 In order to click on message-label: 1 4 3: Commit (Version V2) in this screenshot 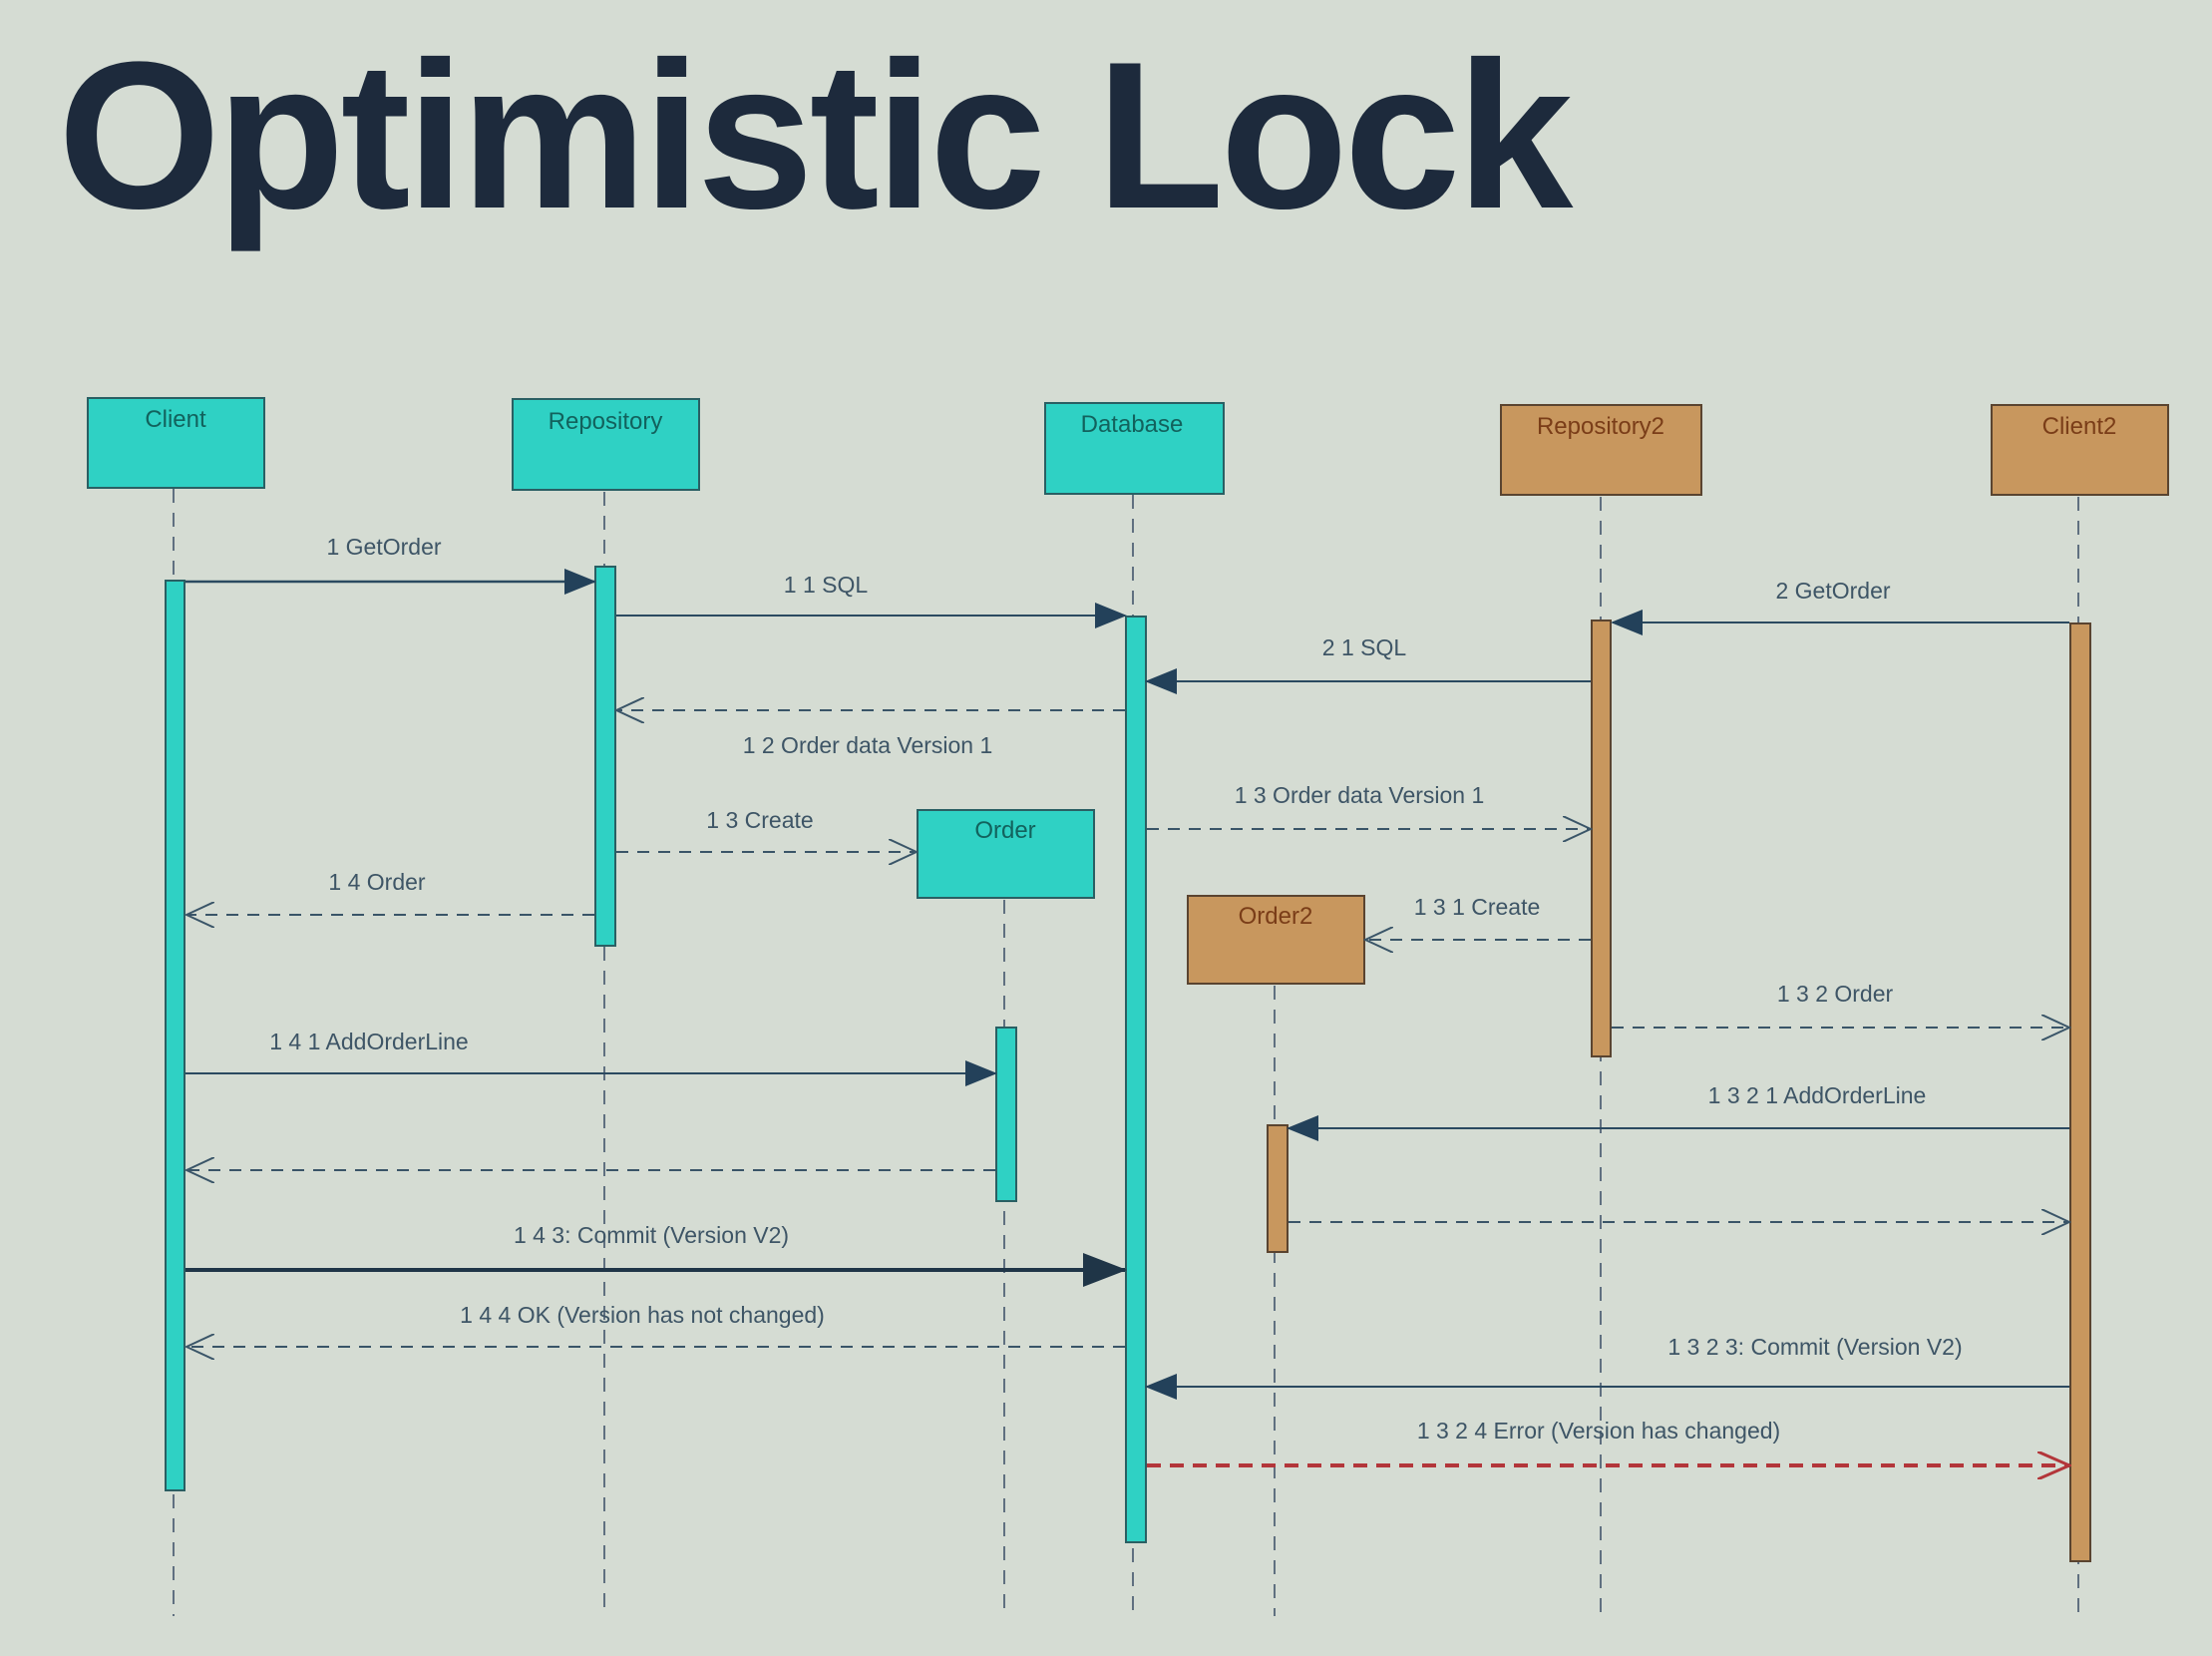, I will do `click(651, 1235)`.